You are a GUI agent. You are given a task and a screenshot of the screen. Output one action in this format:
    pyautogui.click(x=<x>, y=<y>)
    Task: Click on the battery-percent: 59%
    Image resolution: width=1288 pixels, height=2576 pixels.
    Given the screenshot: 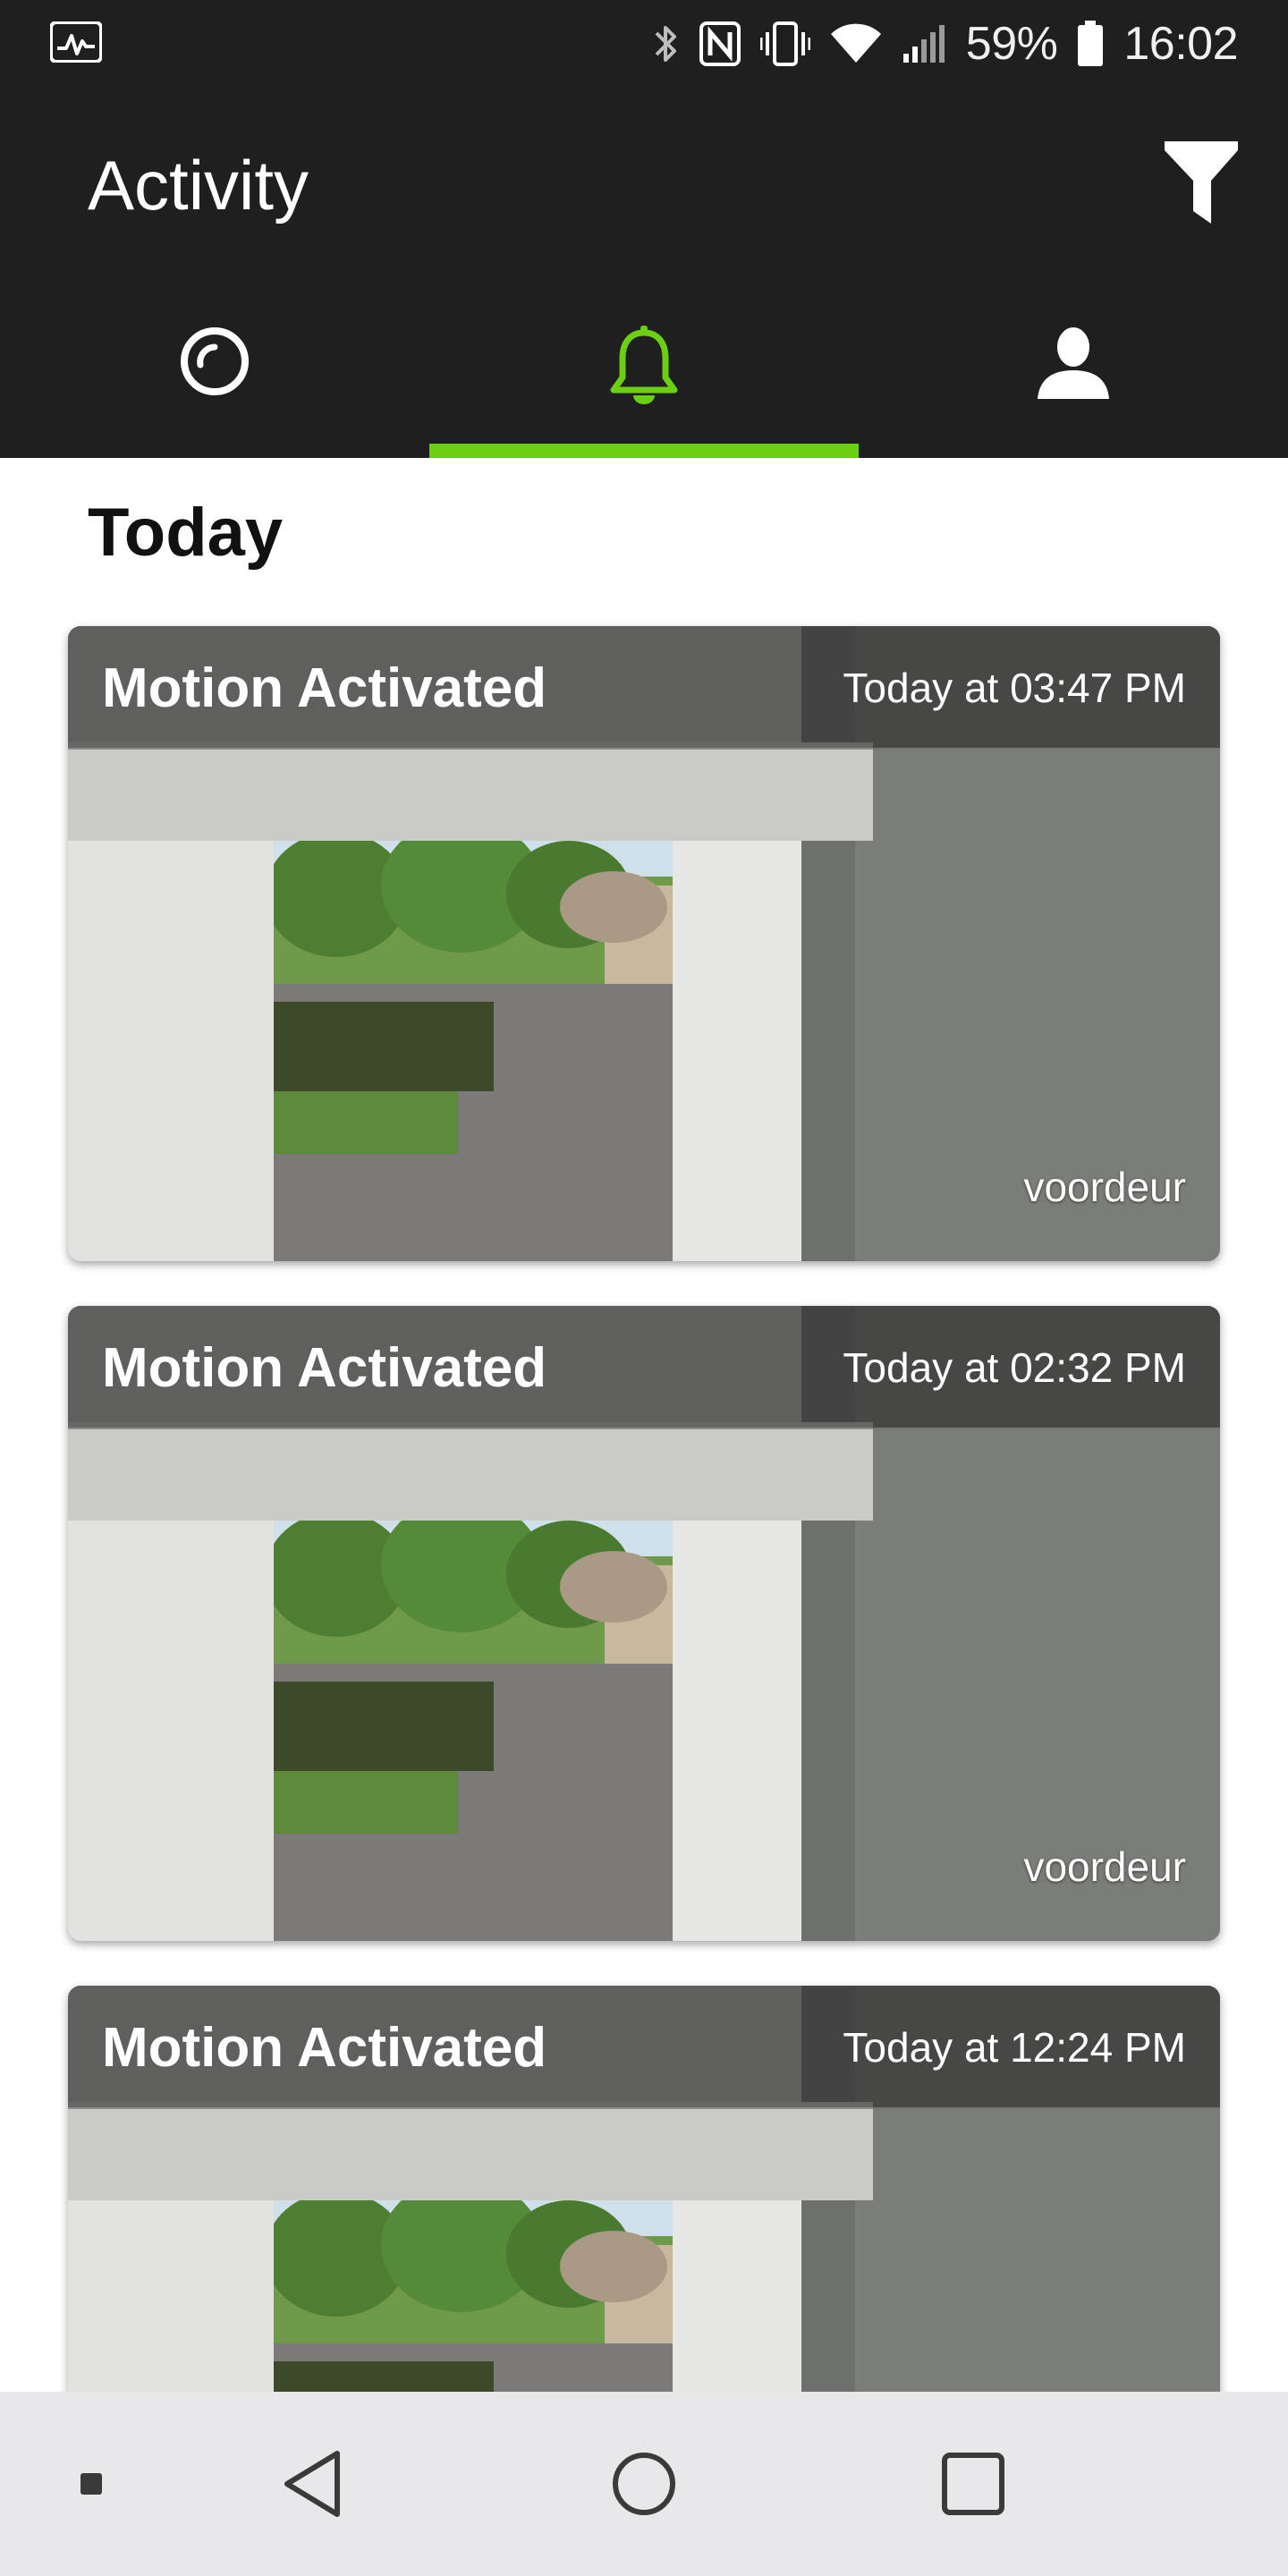 What is the action you would take?
    pyautogui.click(x=1011, y=44)
    